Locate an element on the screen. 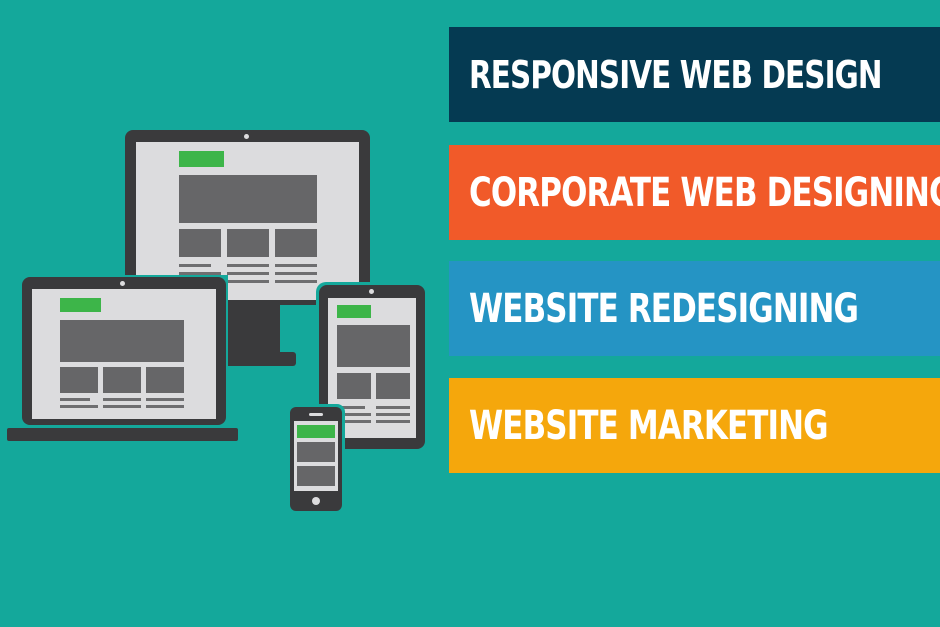 This screenshot has height=627, width=940. laptop-lid is located at coordinates (124, 351).